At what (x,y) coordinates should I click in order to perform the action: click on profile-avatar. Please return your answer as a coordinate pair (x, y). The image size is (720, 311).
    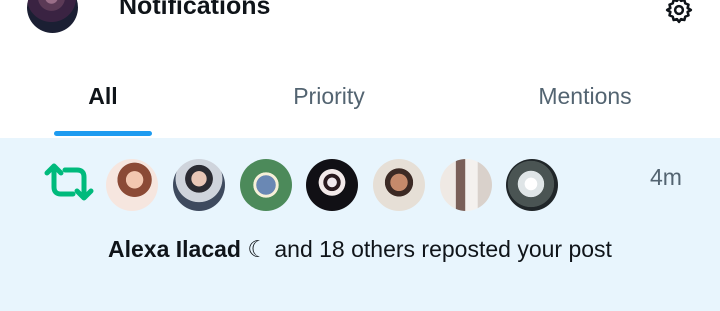
    Looking at the image, I should click on (52, 16).